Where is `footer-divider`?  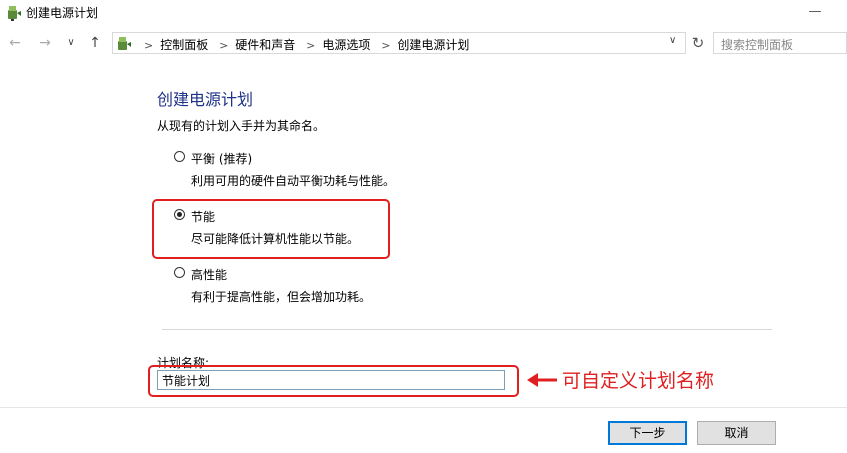
footer-divider is located at coordinates (423, 407).